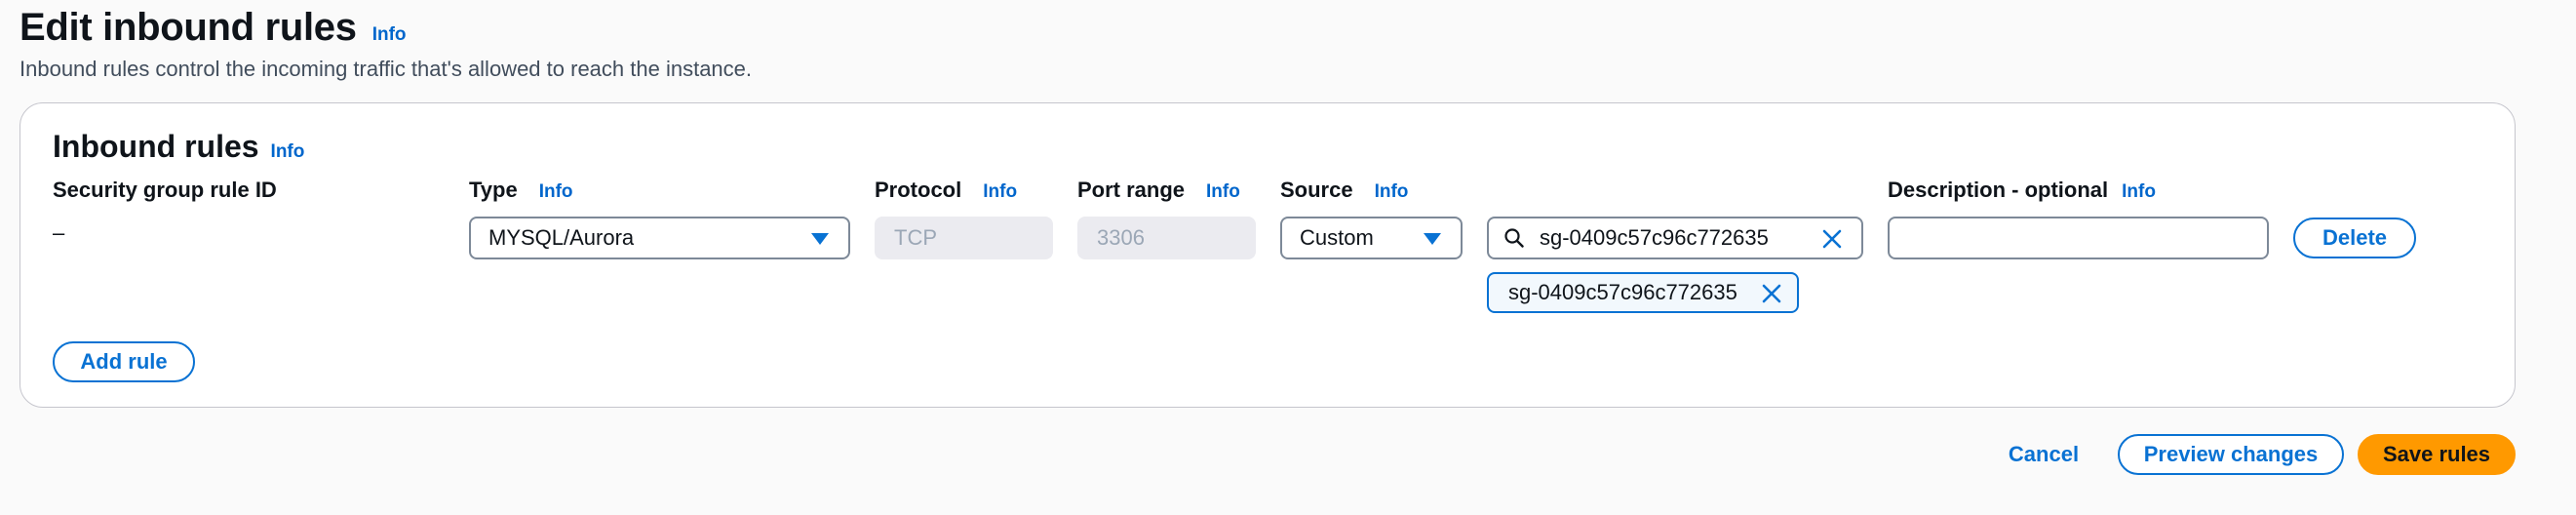  I want to click on port-range-field: 3306, so click(1166, 238).